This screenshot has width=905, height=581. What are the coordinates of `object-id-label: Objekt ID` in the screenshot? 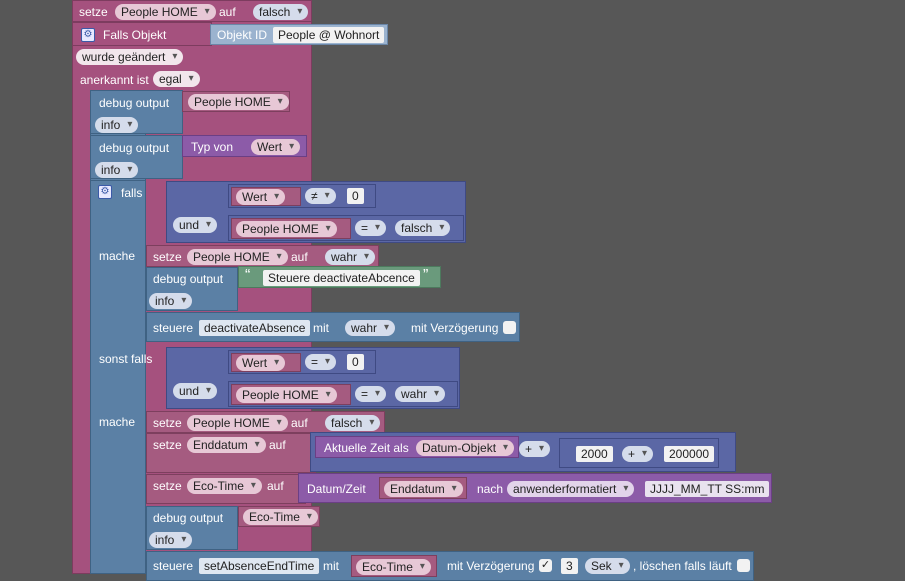 It's located at (242, 35).